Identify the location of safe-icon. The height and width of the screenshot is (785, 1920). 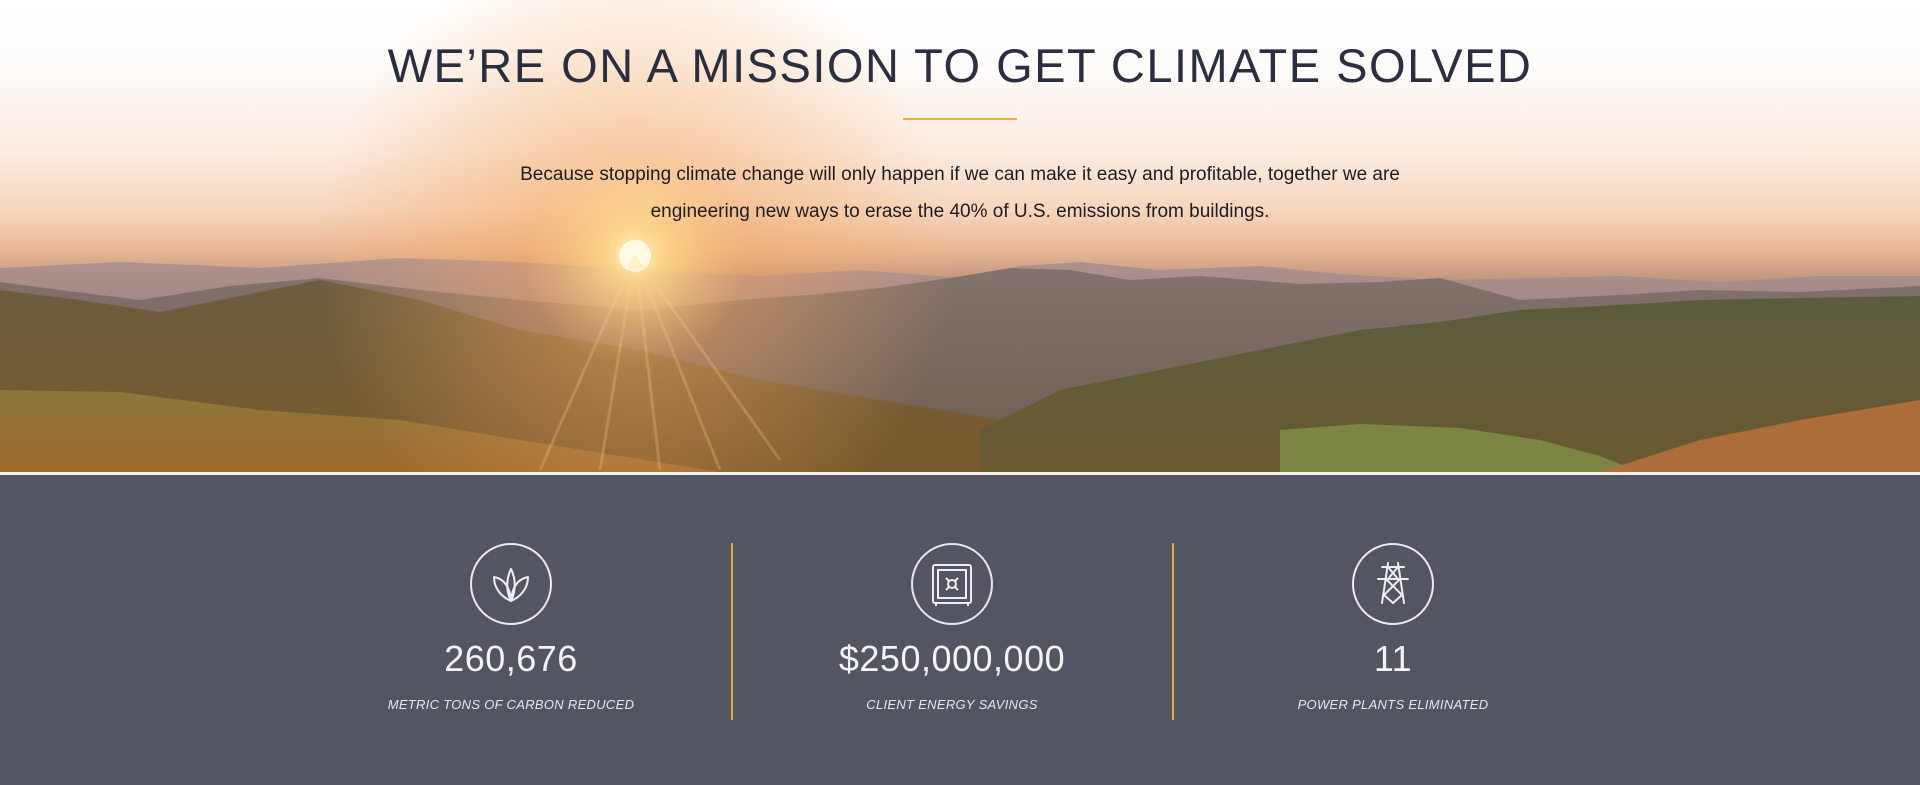
(952, 584).